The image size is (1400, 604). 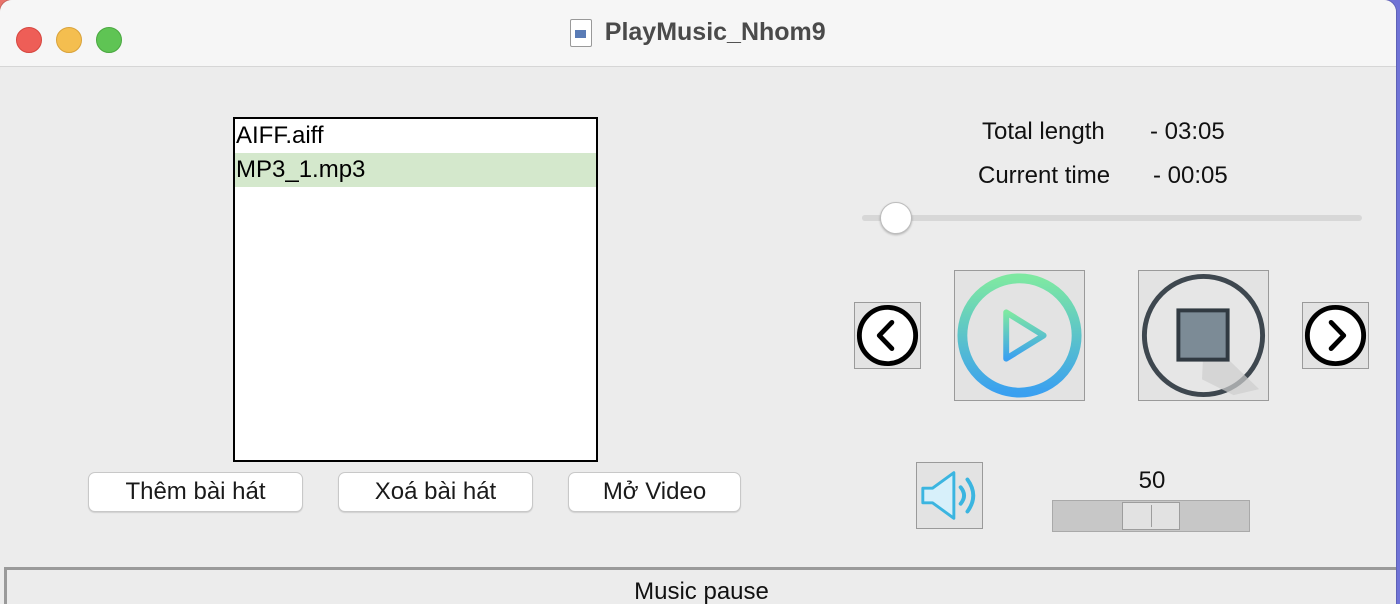 What do you see at coordinates (195, 492) in the screenshot?
I see `add-song-button: Thêm bài hát` at bounding box center [195, 492].